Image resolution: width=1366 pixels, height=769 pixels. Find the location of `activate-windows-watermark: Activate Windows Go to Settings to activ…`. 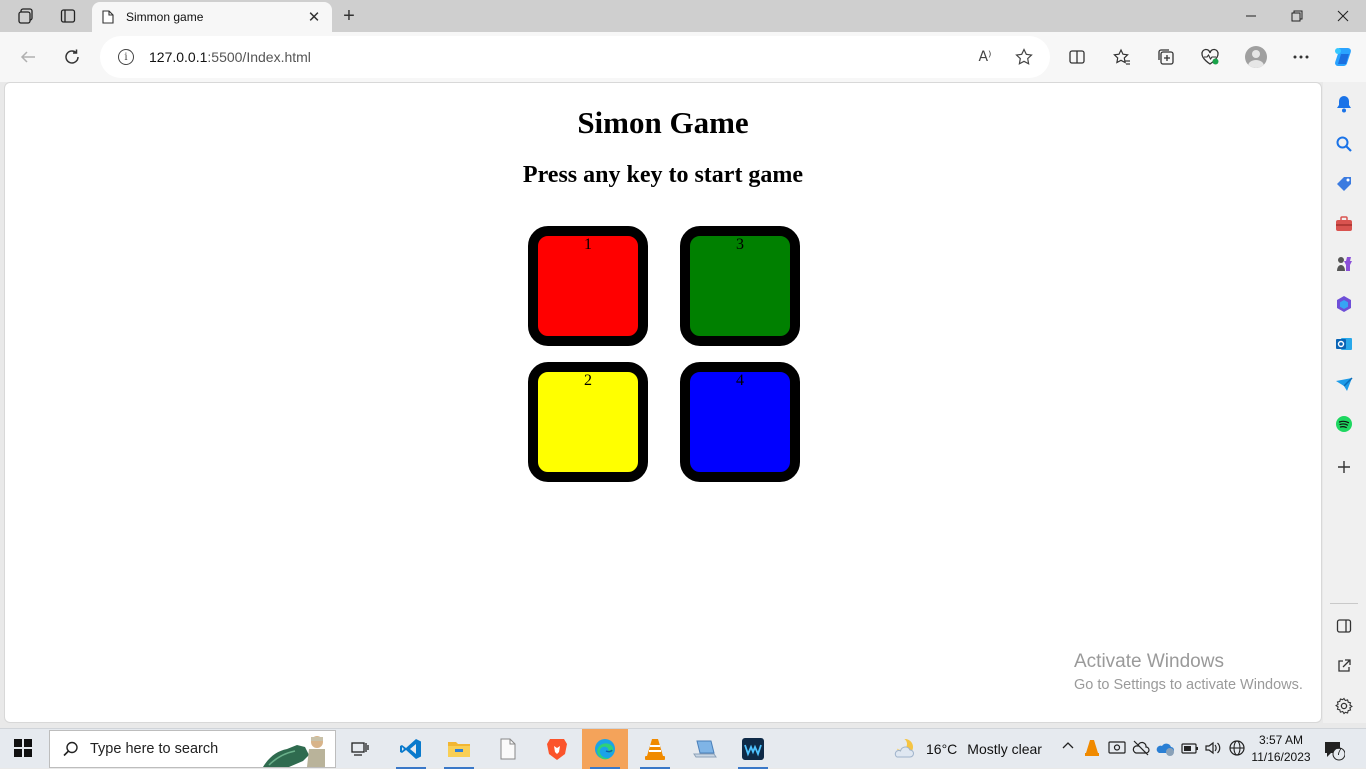

activate-windows-watermark: Activate Windows Go to Settings to activ… is located at coordinates (1188, 672).